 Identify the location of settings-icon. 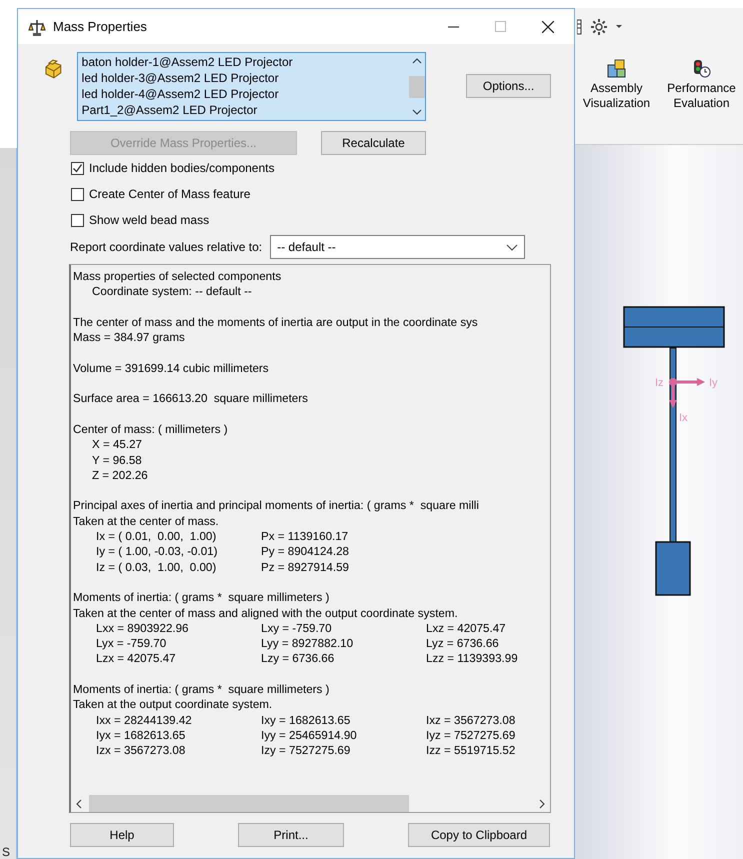
(599, 27).